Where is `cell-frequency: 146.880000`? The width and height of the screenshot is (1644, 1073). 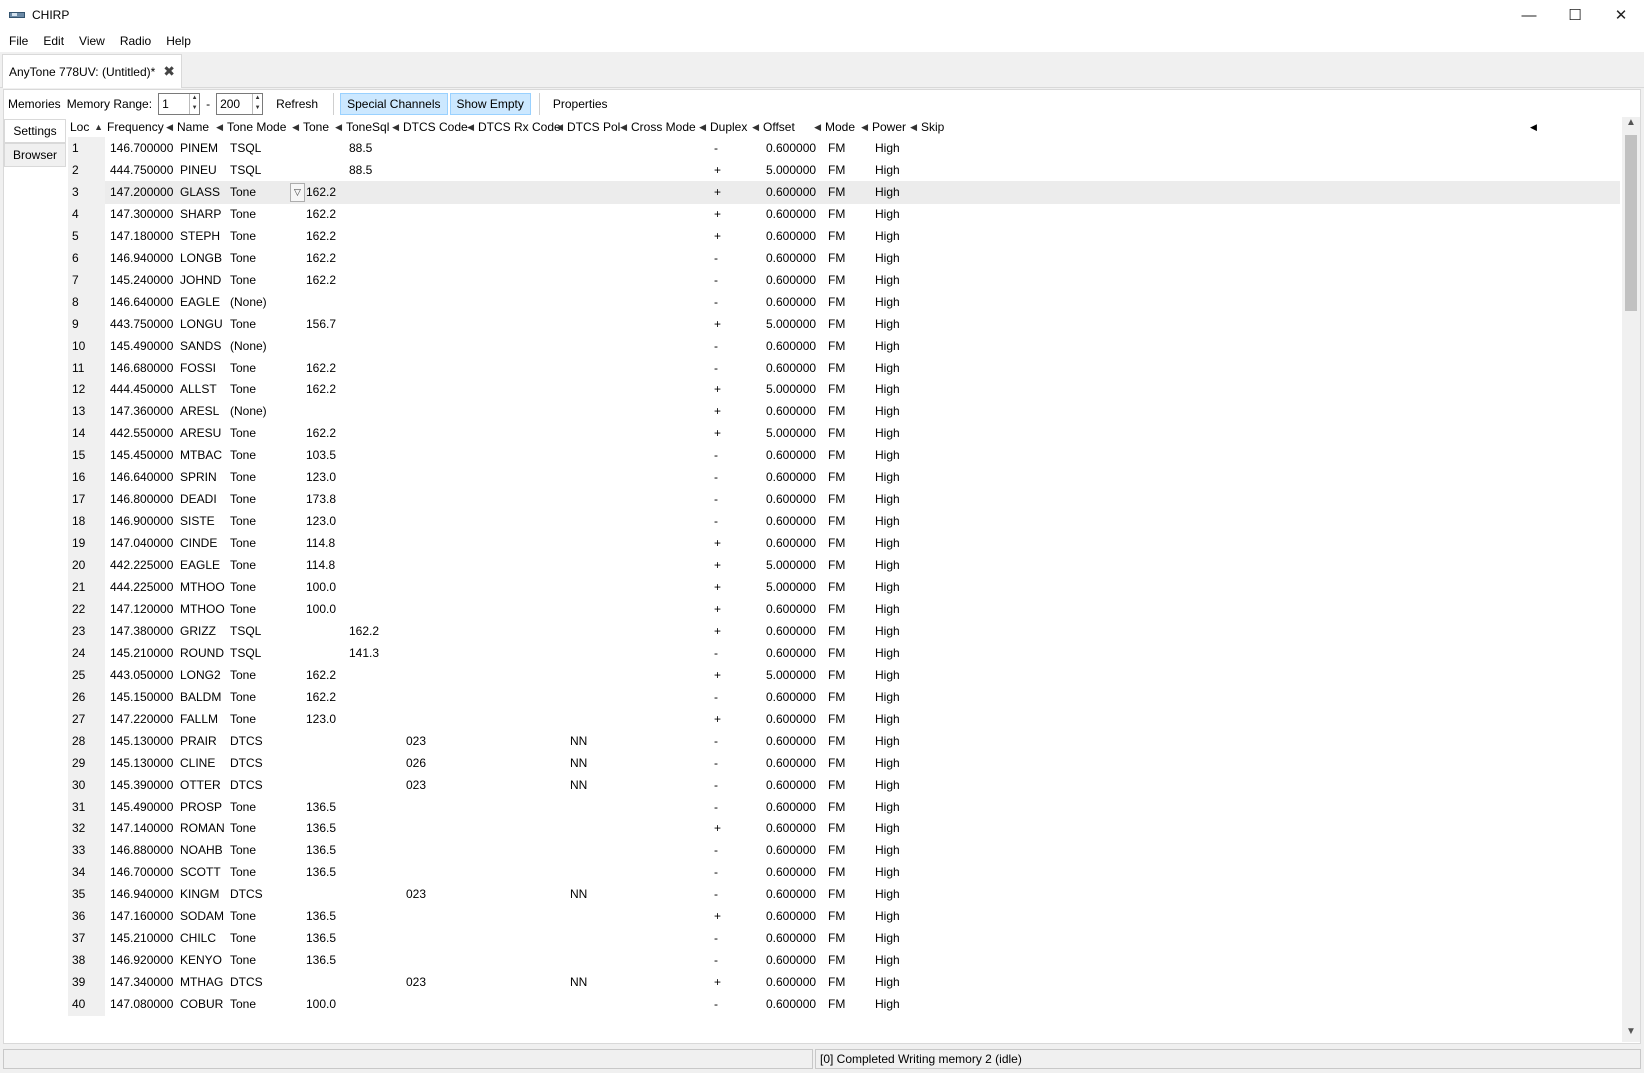
cell-frequency: 146.880000 is located at coordinates (140, 850).